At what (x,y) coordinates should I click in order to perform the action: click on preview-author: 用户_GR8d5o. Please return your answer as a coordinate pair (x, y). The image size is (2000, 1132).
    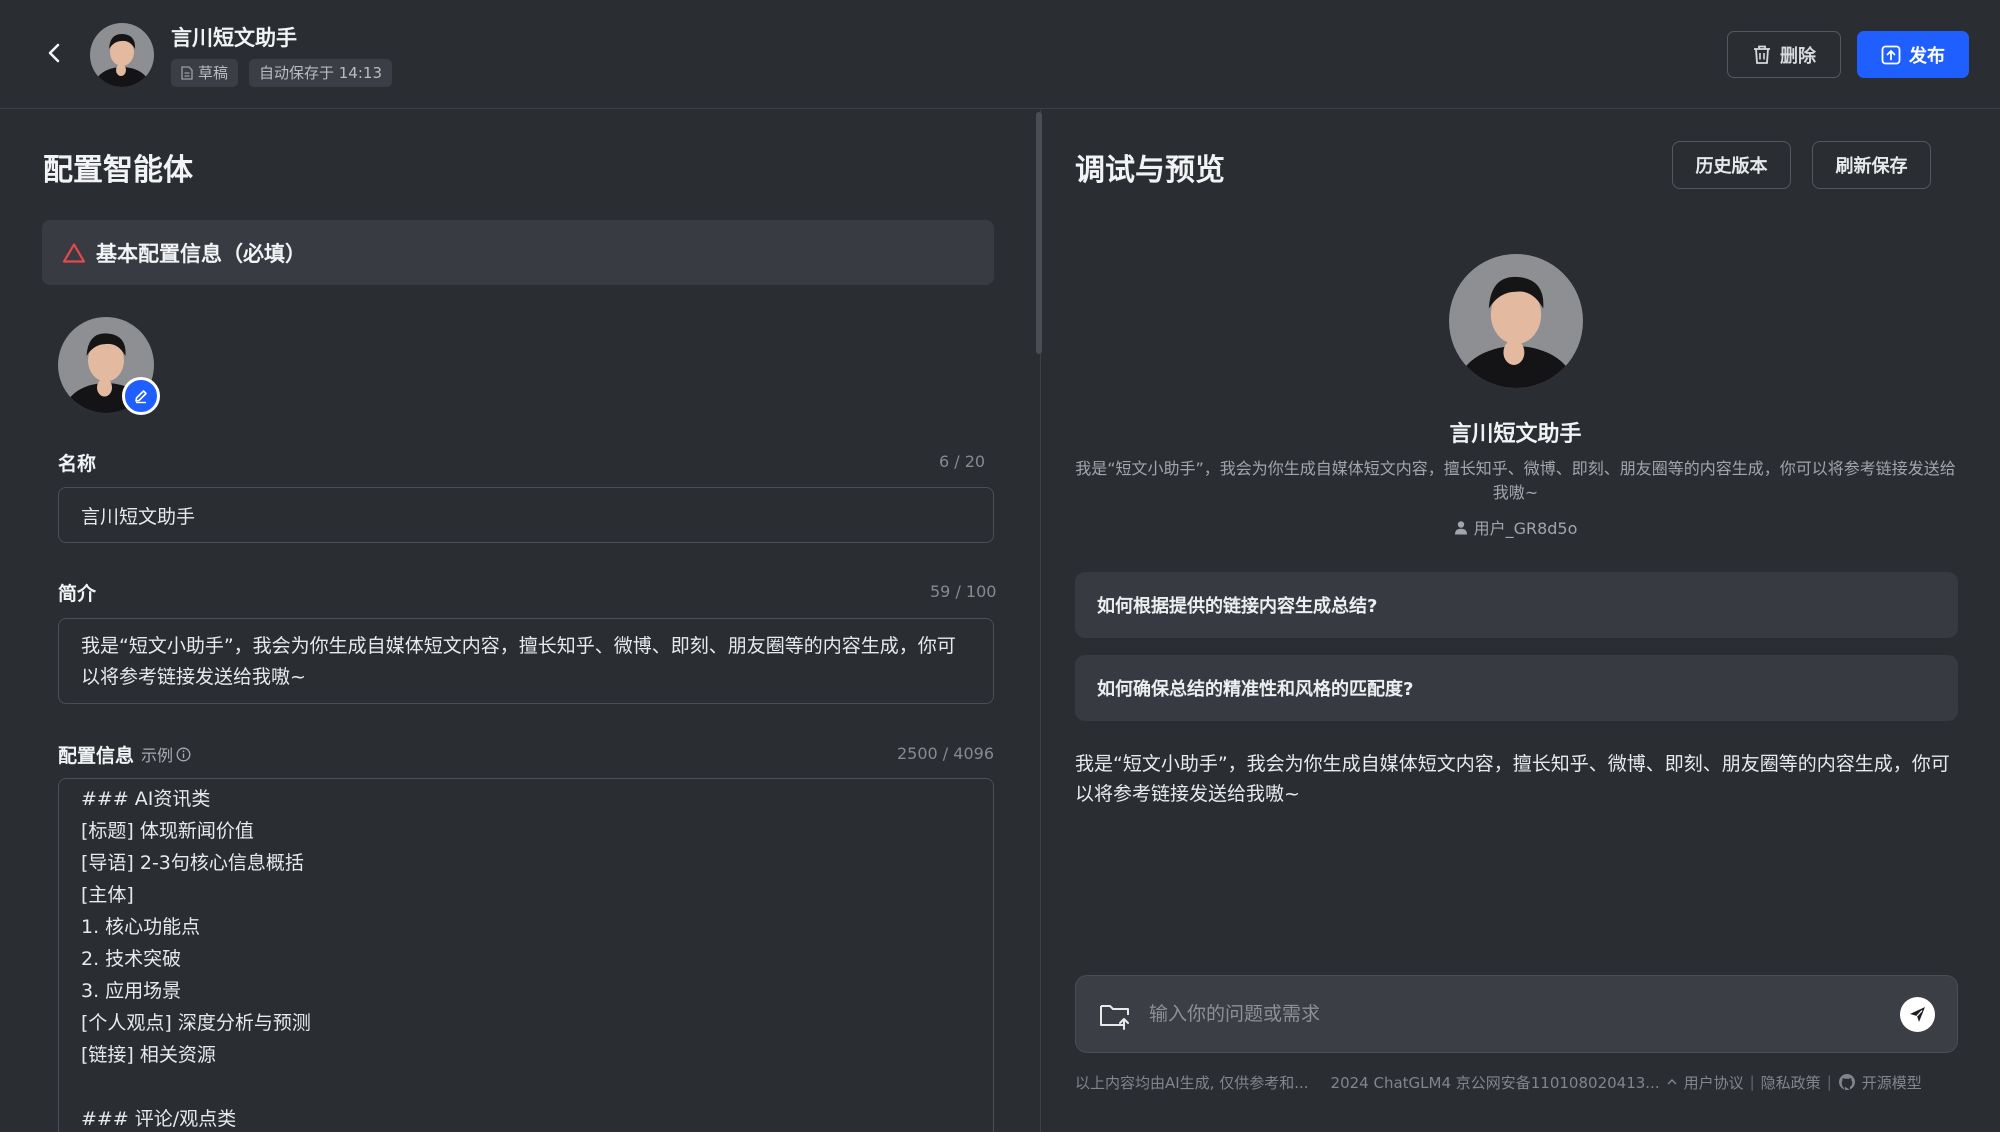
    Looking at the image, I should click on (1515, 527).